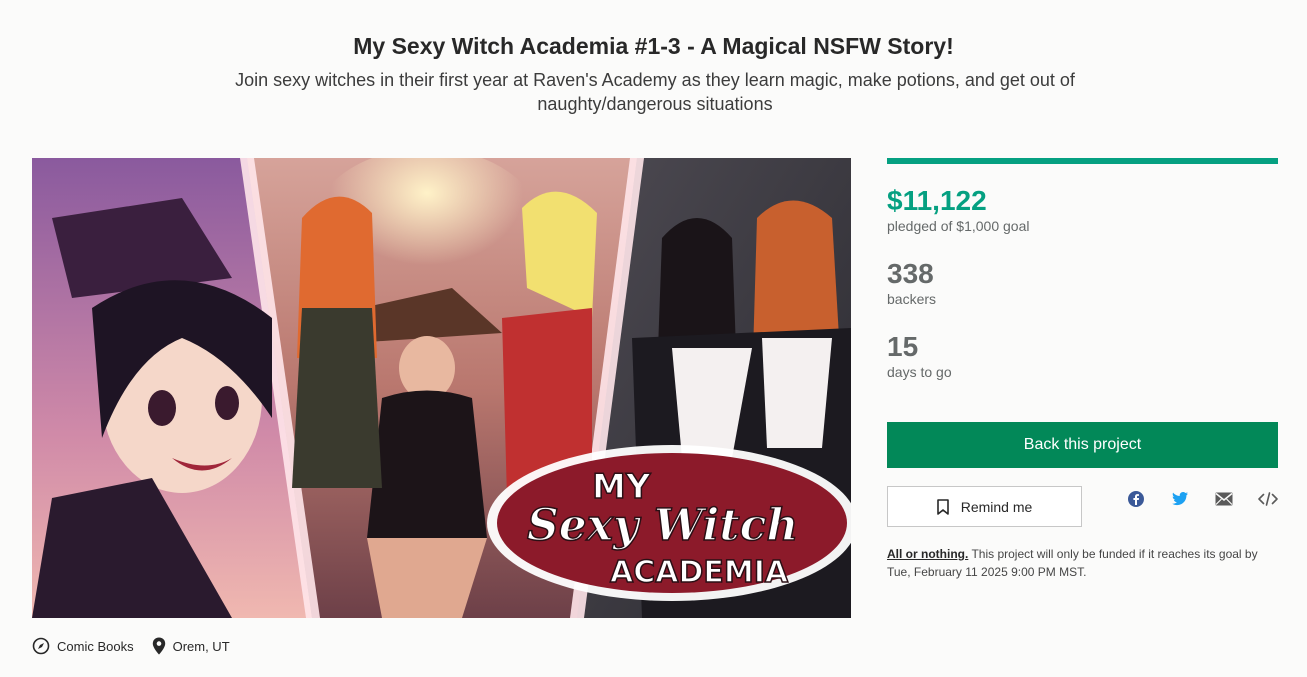 Image resolution: width=1307 pixels, height=677 pixels. I want to click on embed-icon, so click(1268, 499).